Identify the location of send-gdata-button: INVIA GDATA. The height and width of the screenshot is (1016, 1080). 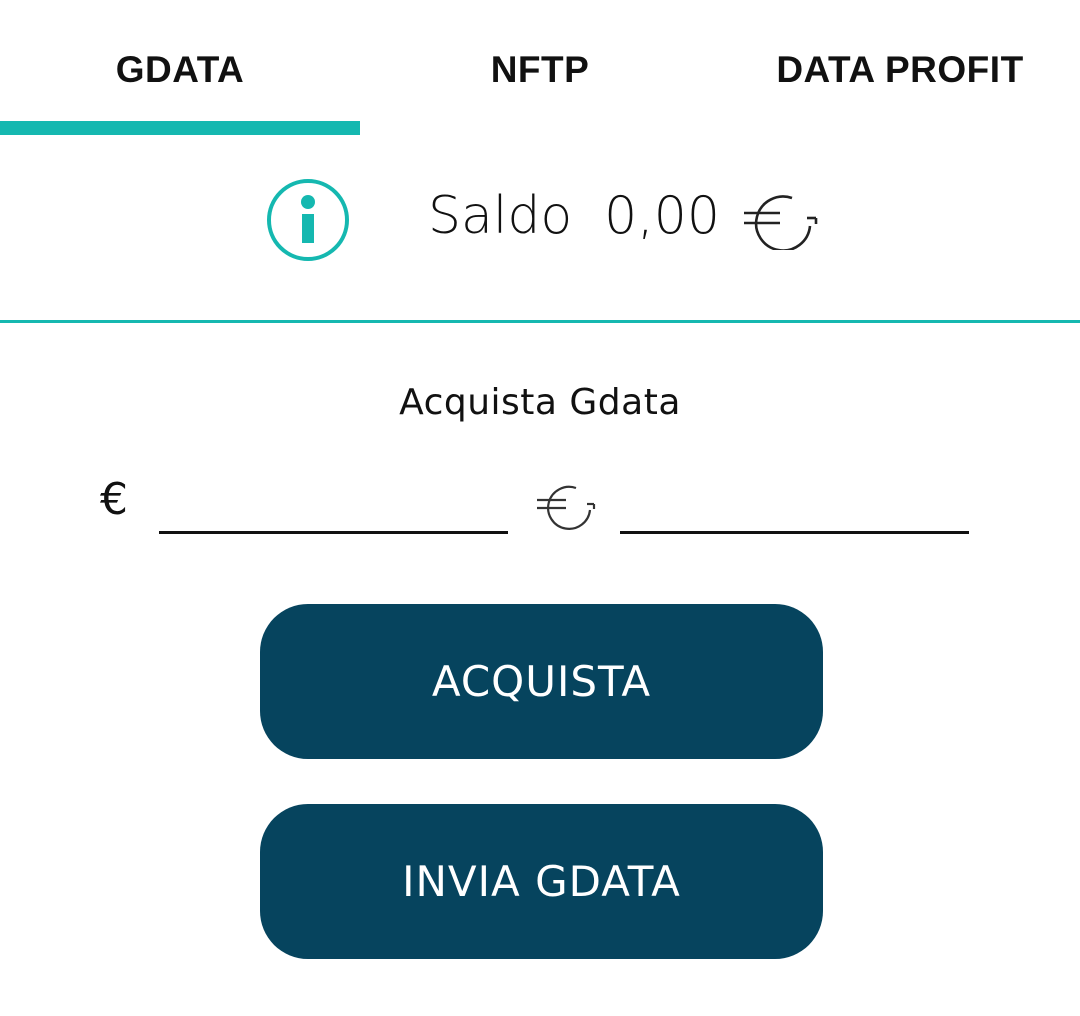
(541, 881).